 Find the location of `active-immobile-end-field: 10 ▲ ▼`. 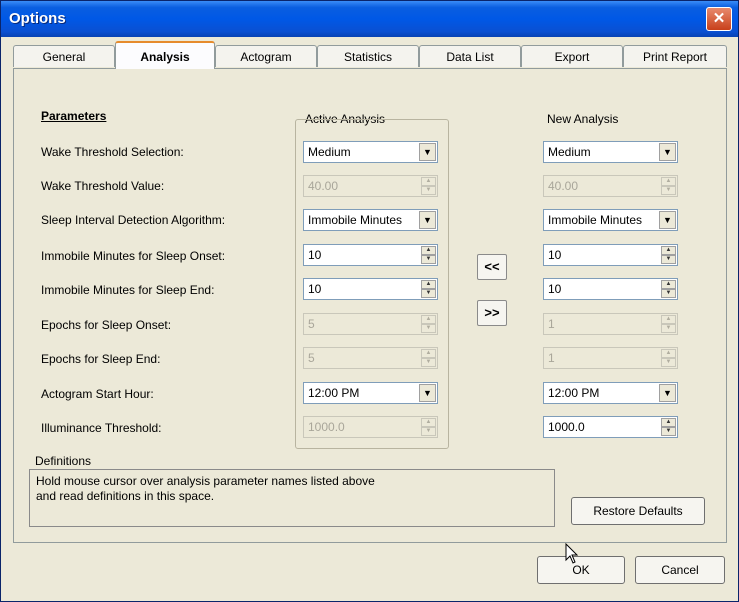

active-immobile-end-field: 10 ▲ ▼ is located at coordinates (370, 289).